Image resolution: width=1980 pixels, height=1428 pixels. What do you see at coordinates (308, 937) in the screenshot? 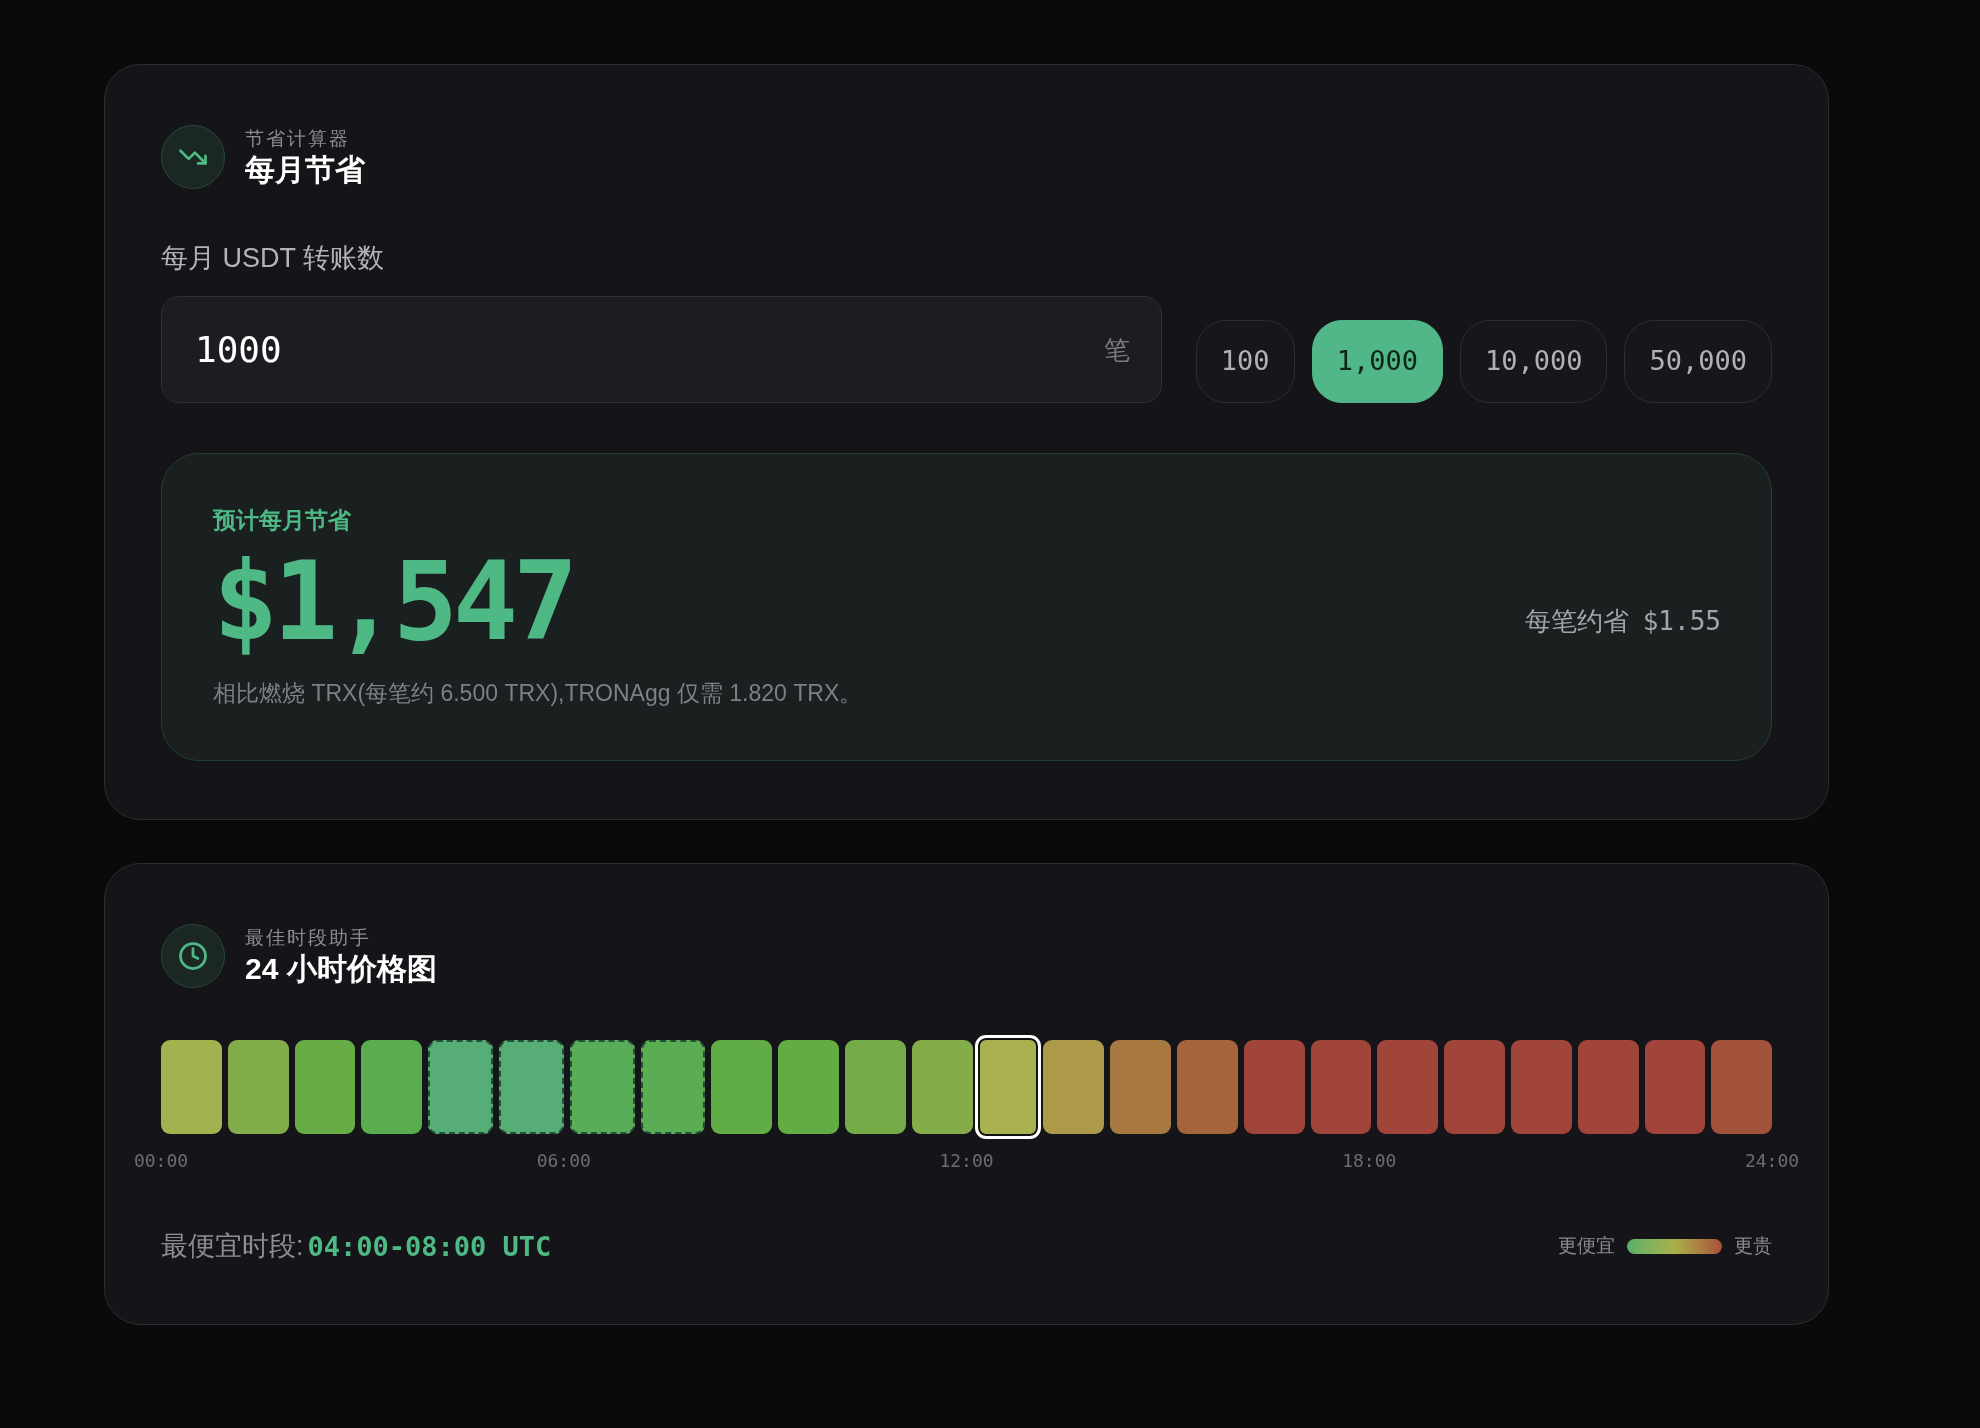
I see `section-eyebrow: 最佳时段助手` at bounding box center [308, 937].